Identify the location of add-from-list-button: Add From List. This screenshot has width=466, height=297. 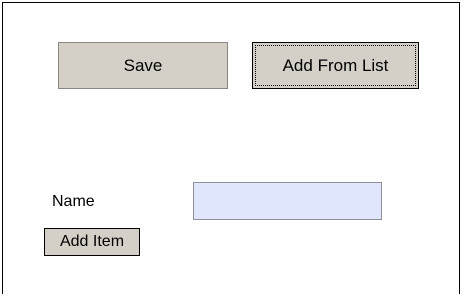
(335, 65).